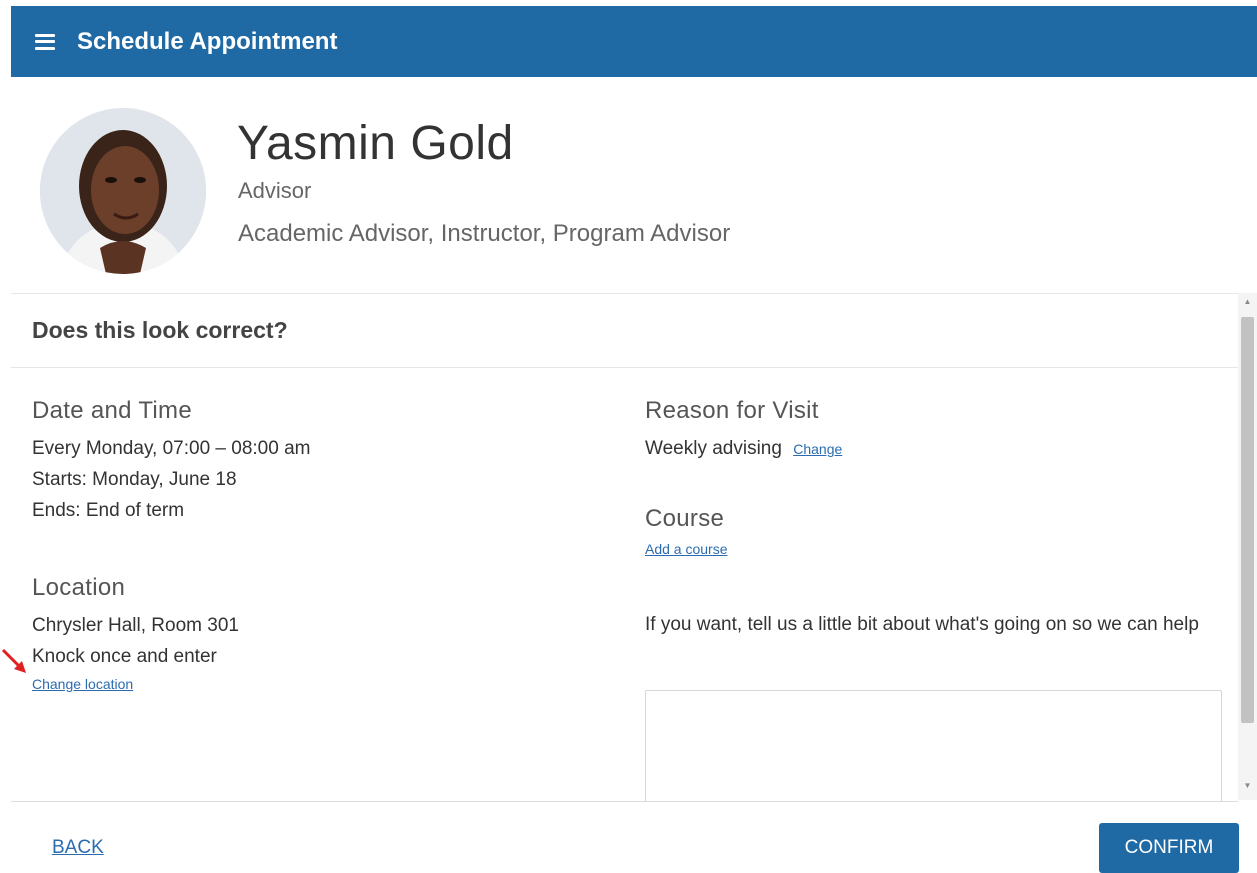 This screenshot has height=873, width=1257. Describe the element at coordinates (134, 479) in the screenshot. I see `start-date-text: Starts: Monday, June 18` at that location.